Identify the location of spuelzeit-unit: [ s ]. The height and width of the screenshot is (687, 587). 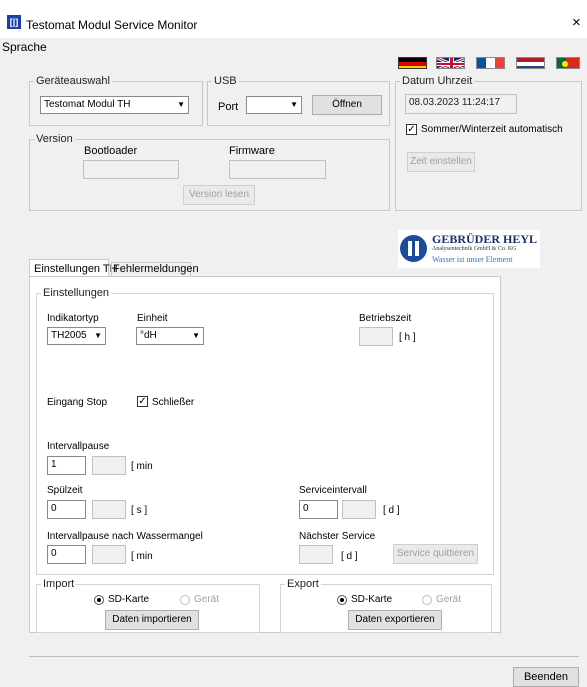
(139, 510).